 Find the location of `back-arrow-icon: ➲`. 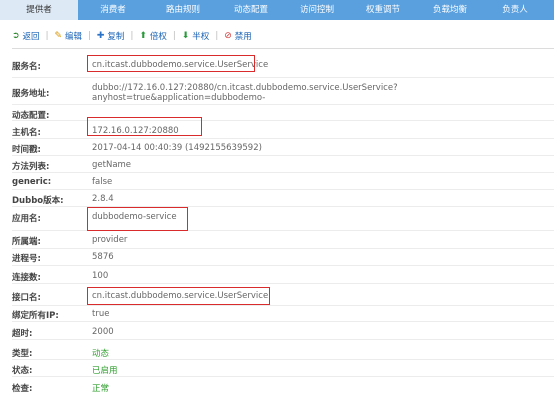

back-arrow-icon: ➲ is located at coordinates (16, 36).